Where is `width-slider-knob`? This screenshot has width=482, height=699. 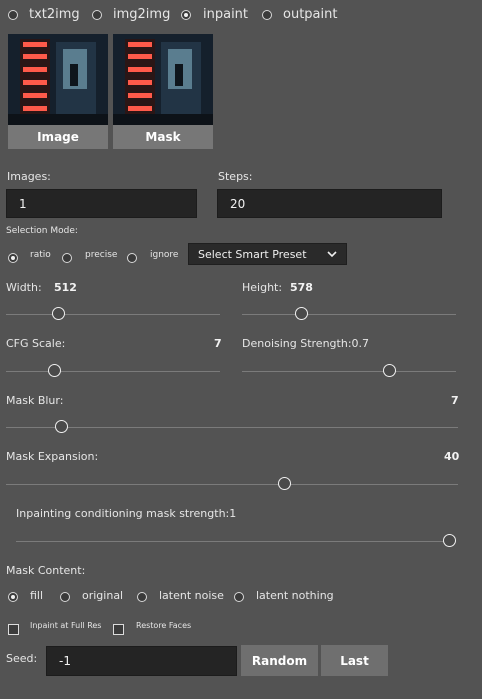 width-slider-knob is located at coordinates (58, 313).